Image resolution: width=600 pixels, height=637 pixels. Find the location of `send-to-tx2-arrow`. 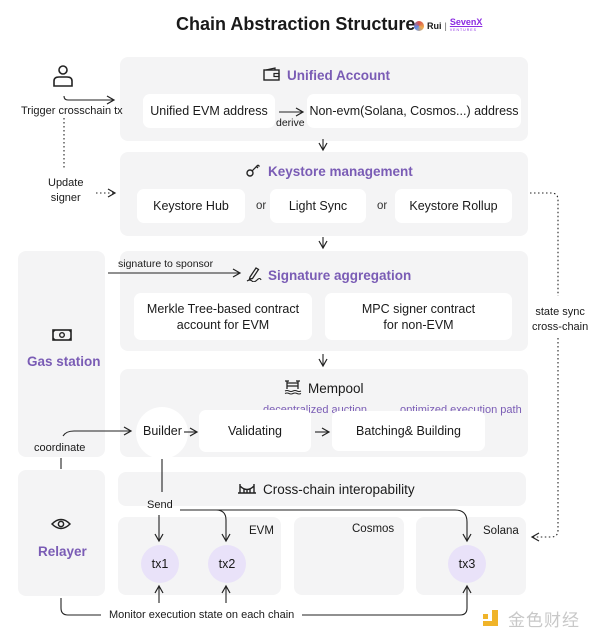

send-to-tx2-arrow is located at coordinates (205, 526).